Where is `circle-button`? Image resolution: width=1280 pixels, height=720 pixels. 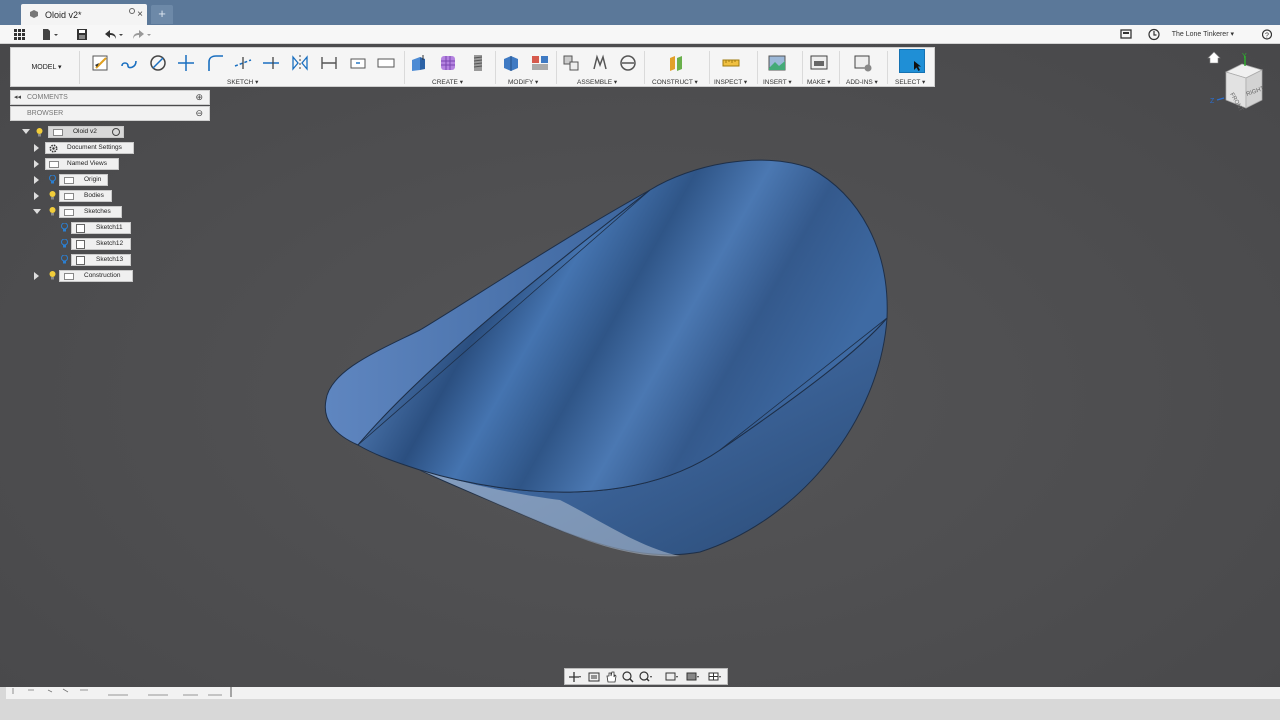 circle-button is located at coordinates (158, 63).